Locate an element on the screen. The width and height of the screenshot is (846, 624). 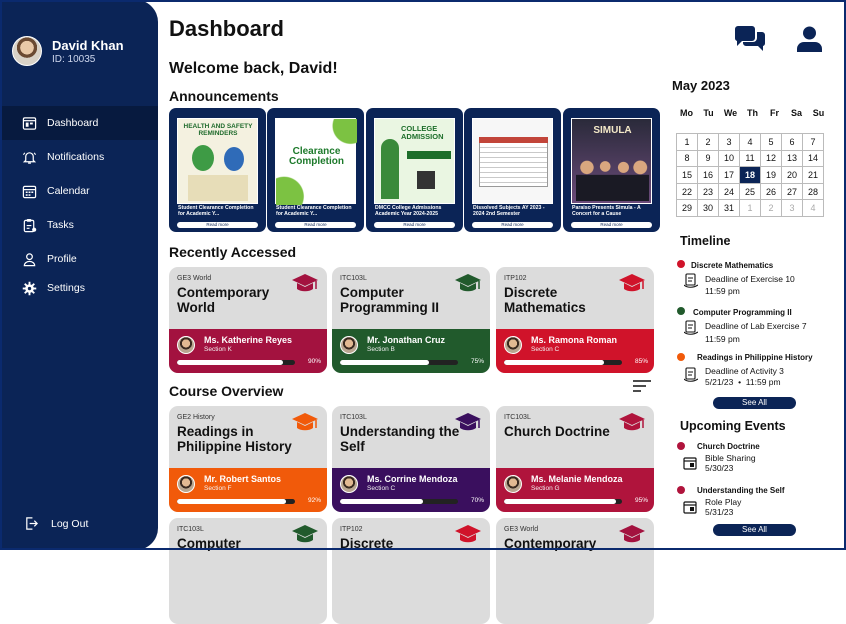
calendar-day: 22 is located at coordinates (687, 191).